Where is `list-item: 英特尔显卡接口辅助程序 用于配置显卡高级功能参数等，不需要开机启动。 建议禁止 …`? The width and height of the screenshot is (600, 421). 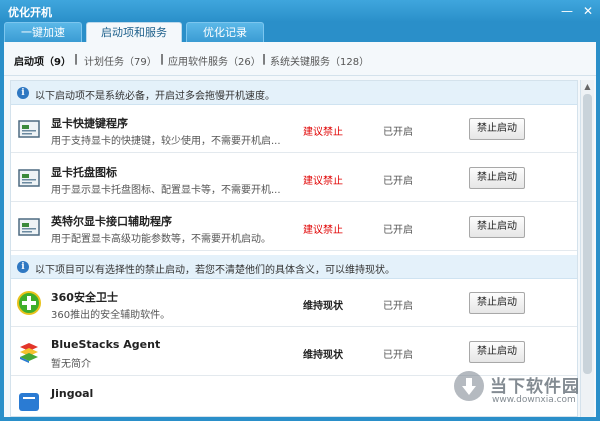
list-item: 英特尔显卡接口辅助程序 用于配置显卡高级功能参数等，不需要开机启动。 建议禁止 … is located at coordinates (294, 227).